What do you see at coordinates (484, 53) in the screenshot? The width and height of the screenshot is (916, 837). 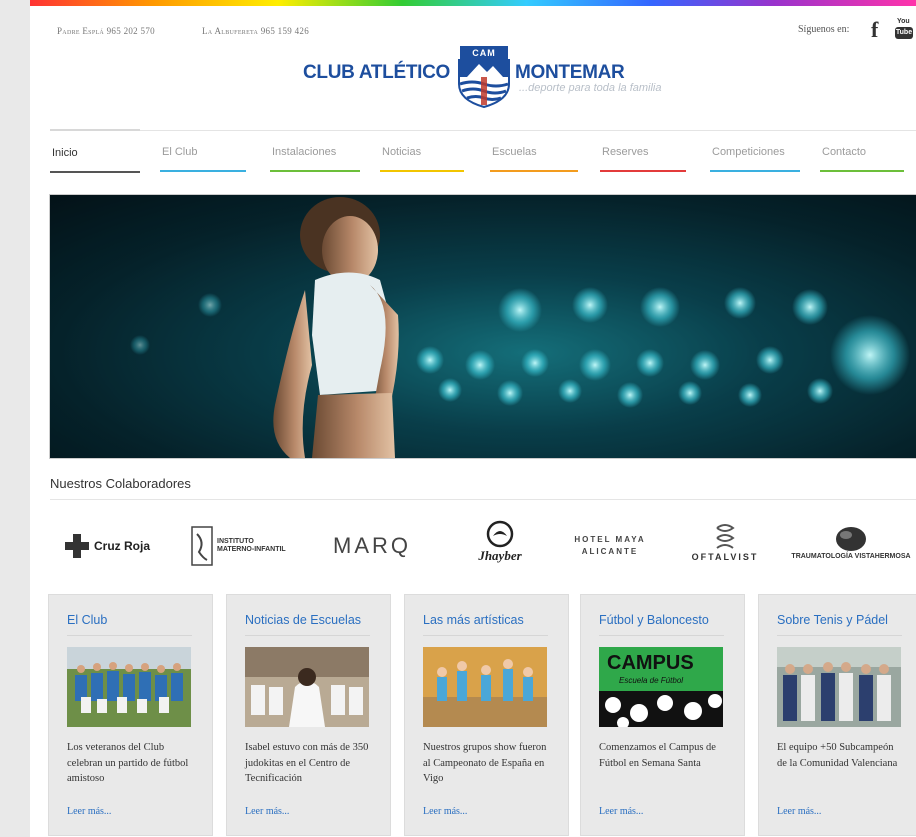 I see `crest-label: CAM` at bounding box center [484, 53].